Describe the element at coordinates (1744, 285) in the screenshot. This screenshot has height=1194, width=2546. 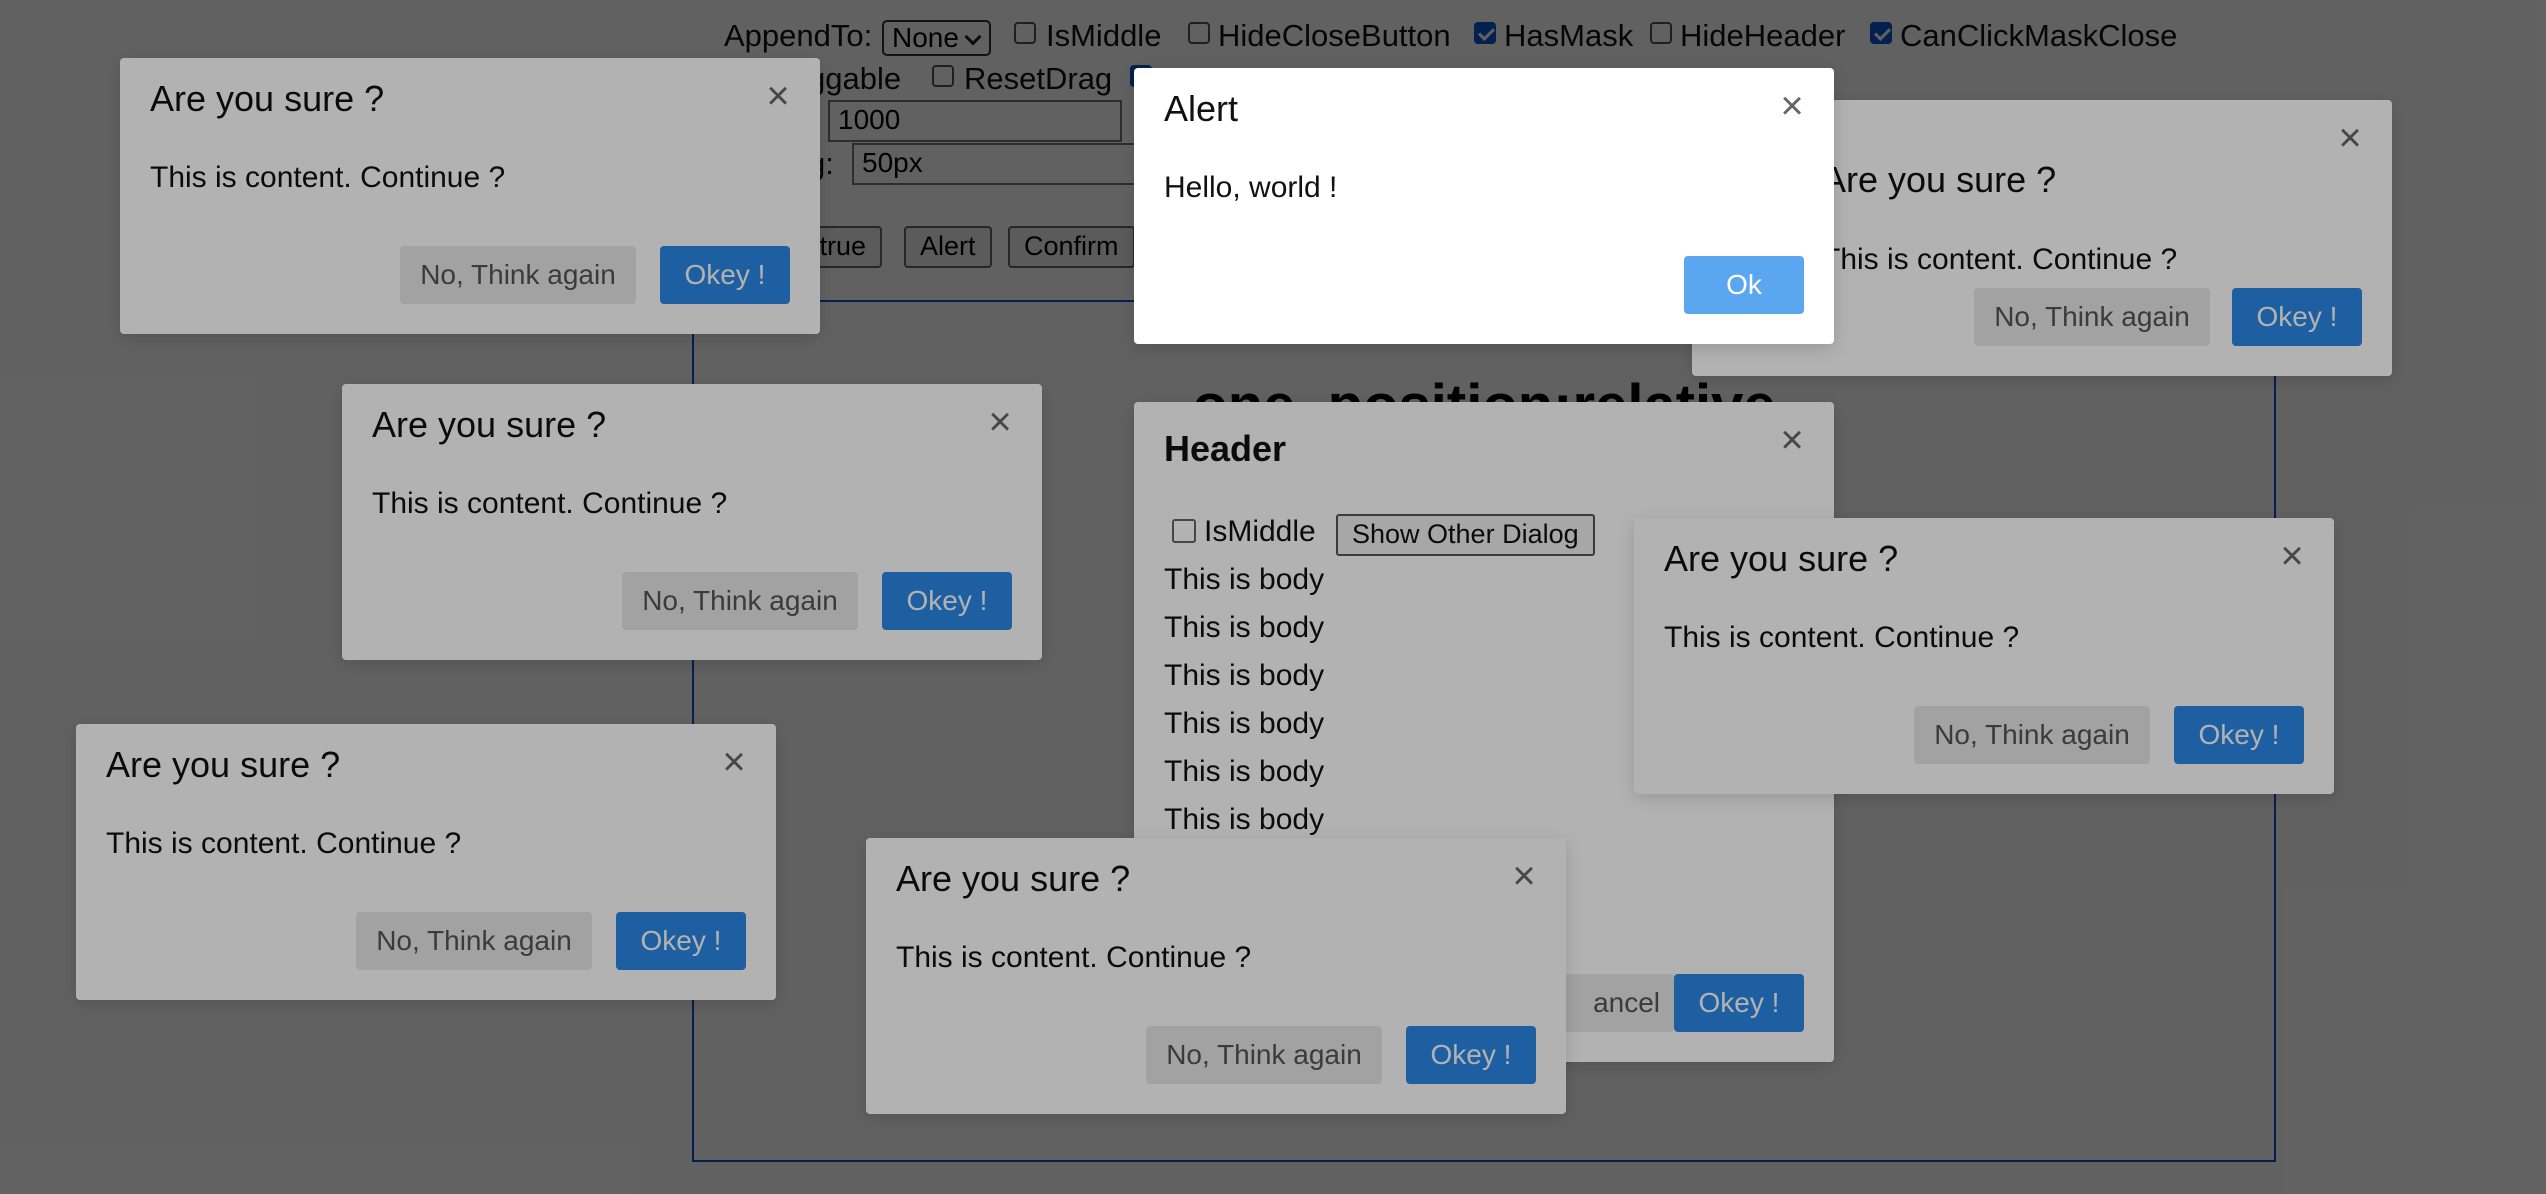
I see `ok-button: Ok` at that location.